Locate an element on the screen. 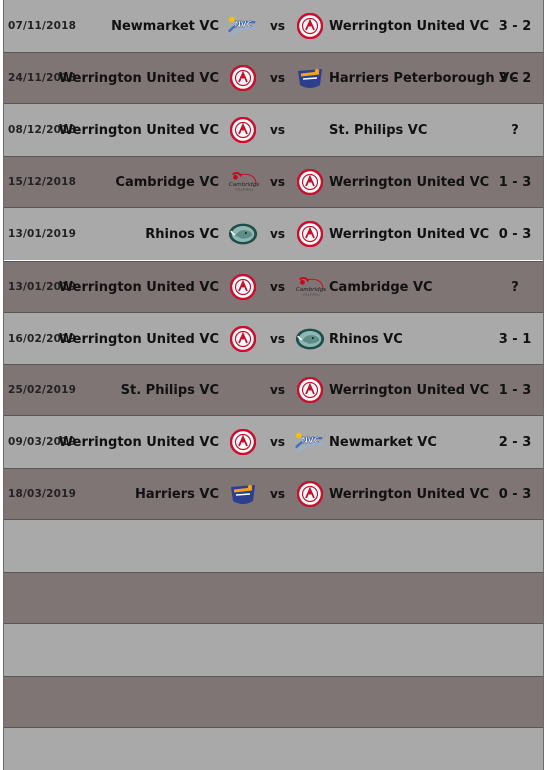 The width and height of the screenshot is (547, 770). home-team: Rhinos VC is located at coordinates (182, 234).